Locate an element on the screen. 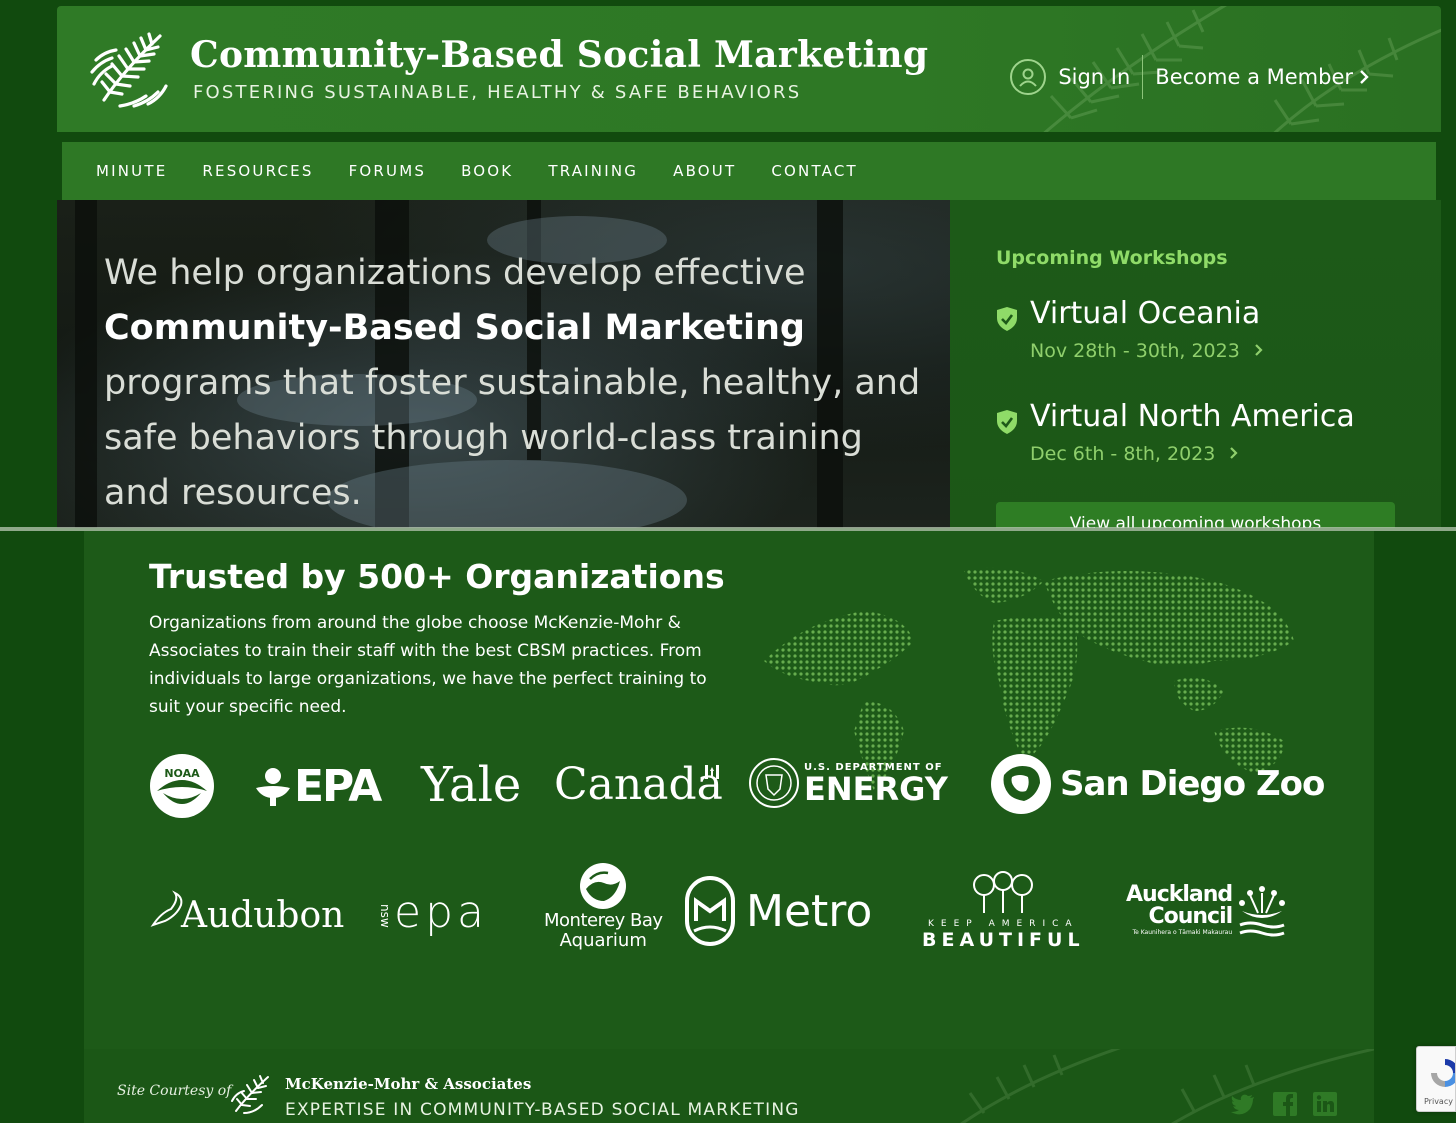 The image size is (1456, 1123). site-courtesy-label: Site Courtesy of is located at coordinates (174, 1091).